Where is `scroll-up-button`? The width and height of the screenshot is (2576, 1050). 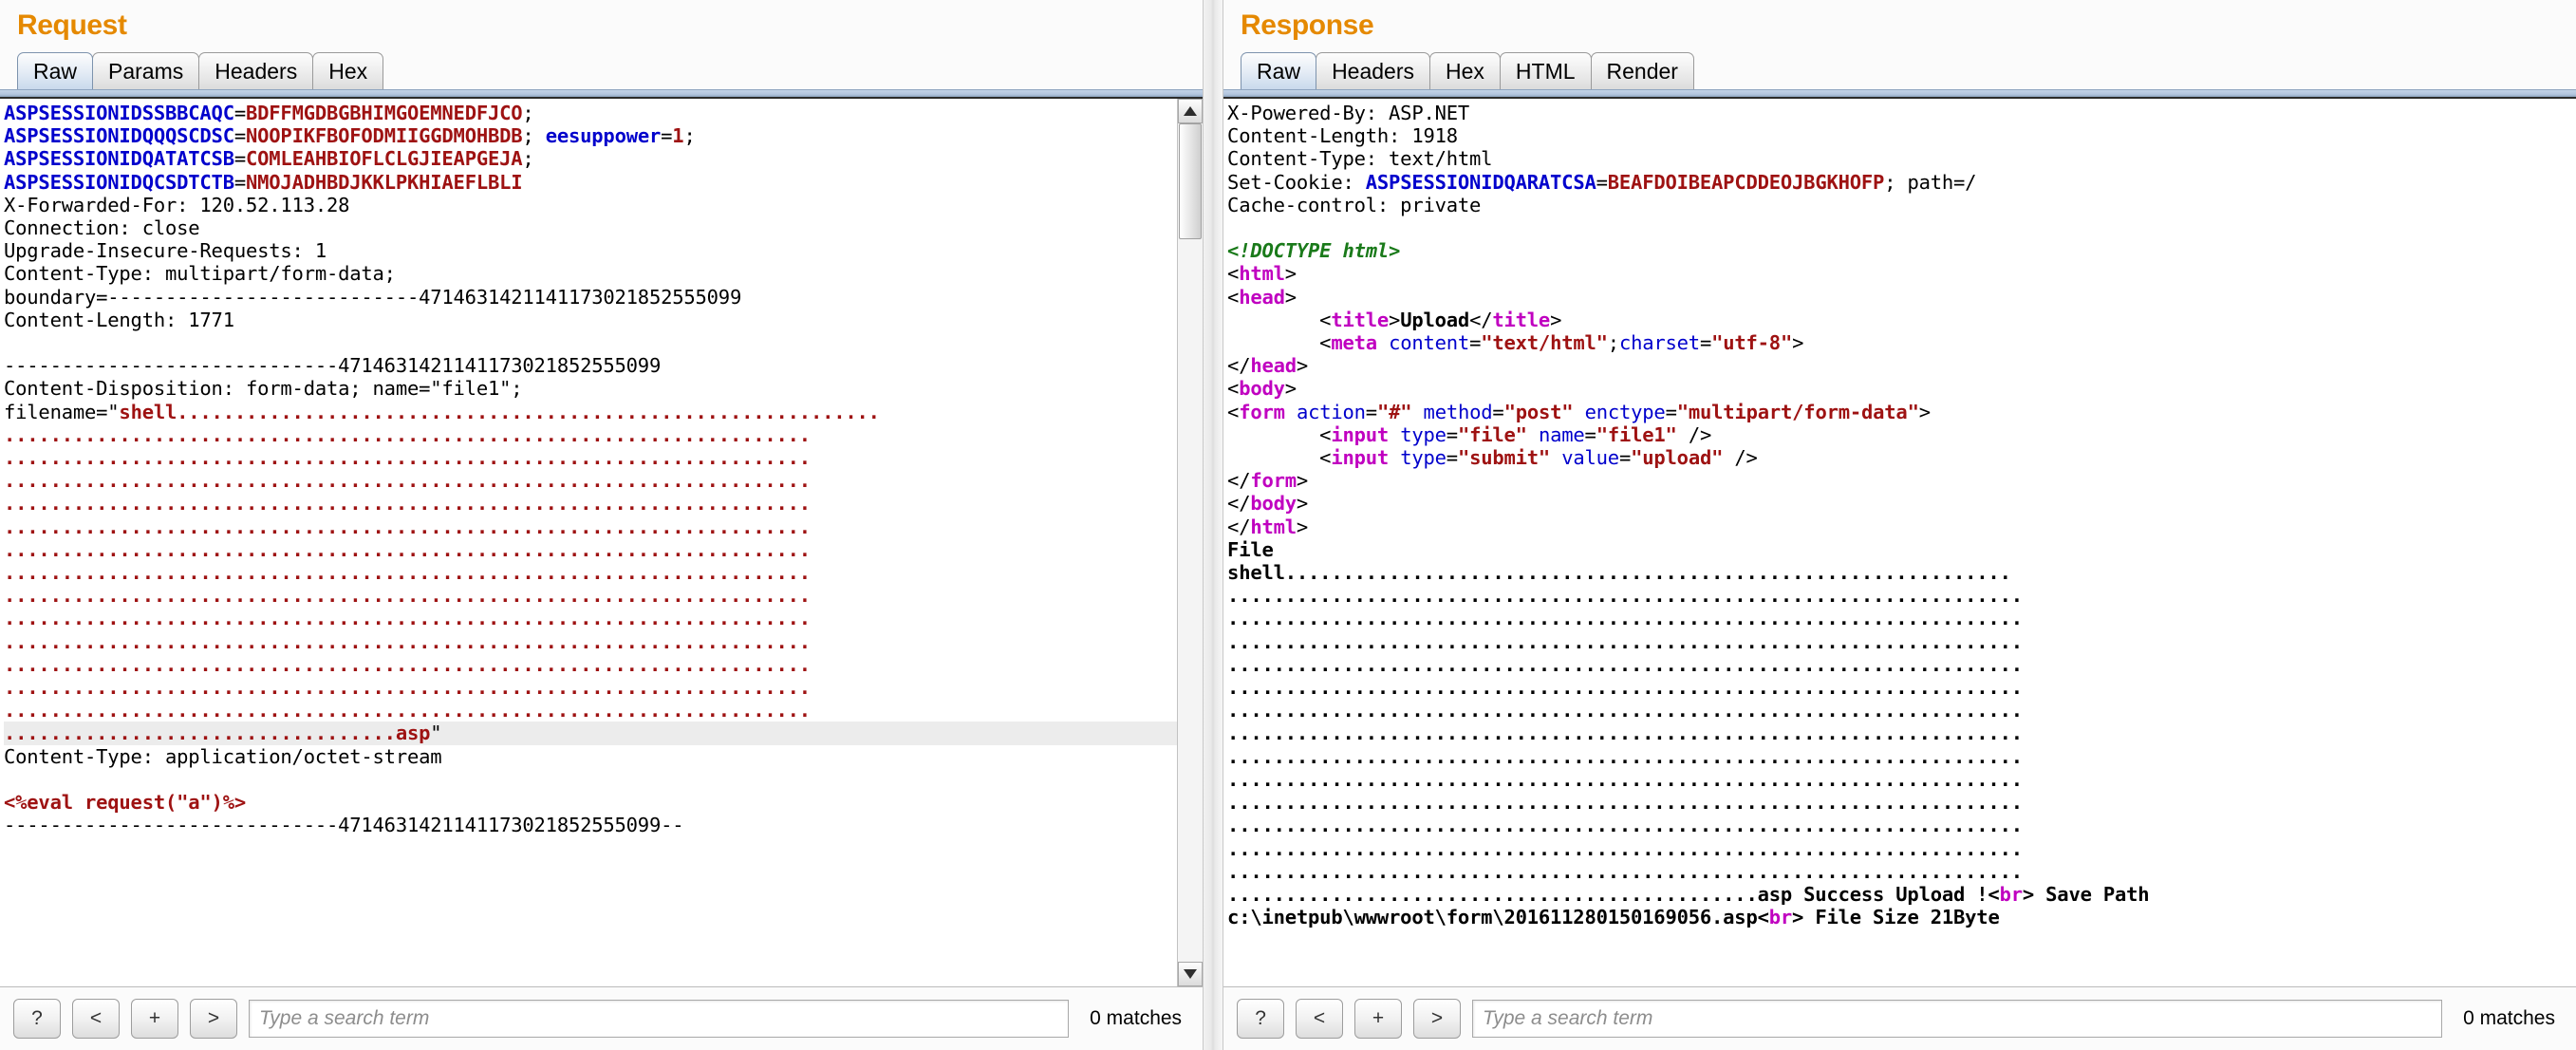 scroll-up-button is located at coordinates (1191, 111).